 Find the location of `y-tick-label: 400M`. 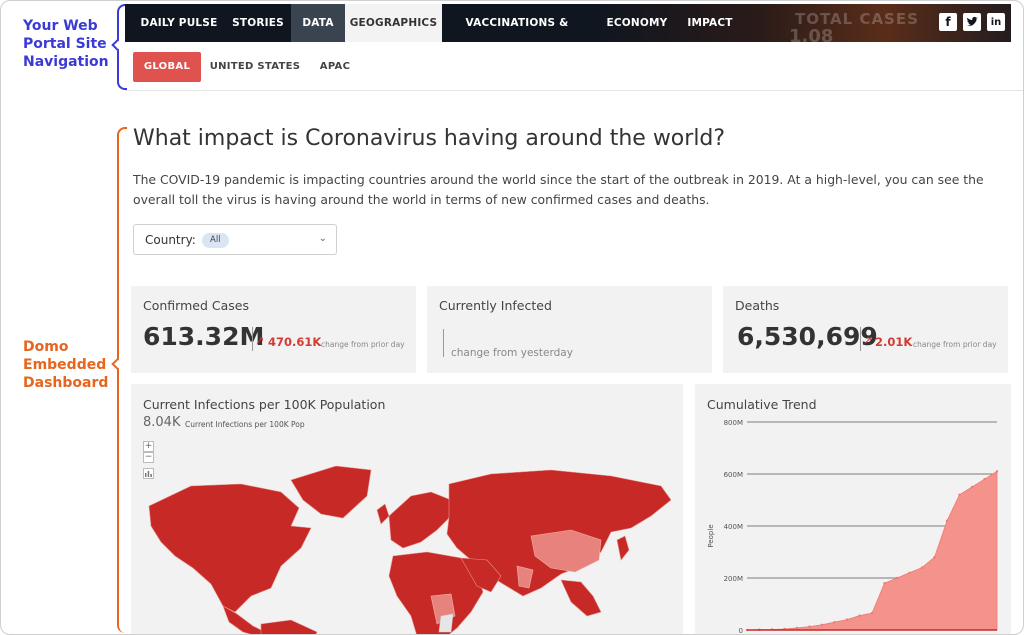

y-tick-label: 400M is located at coordinates (733, 527).